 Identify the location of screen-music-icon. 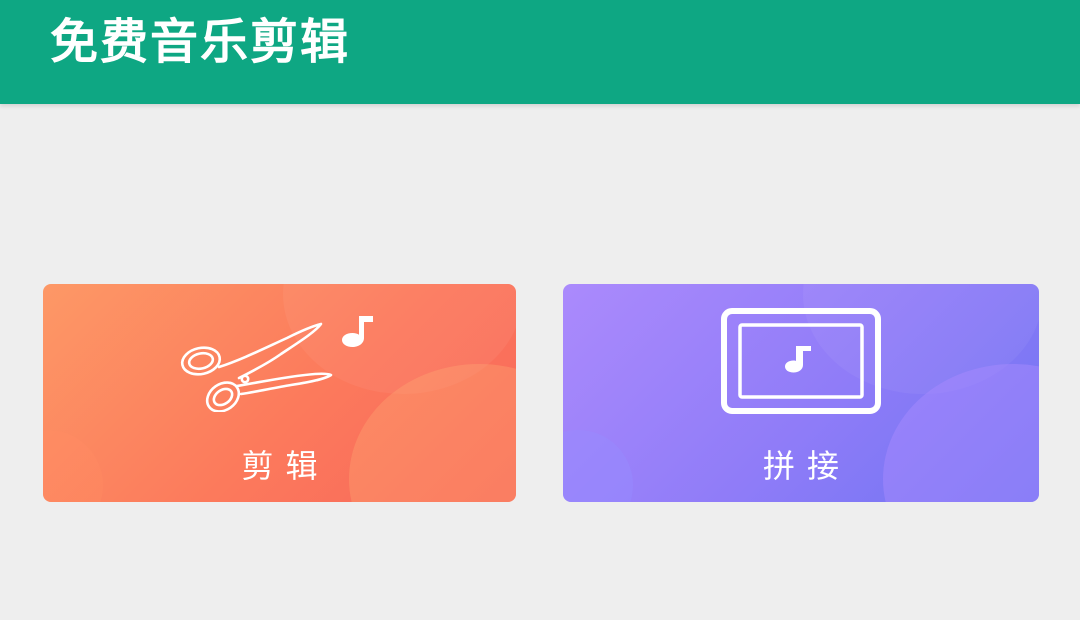
(801, 361).